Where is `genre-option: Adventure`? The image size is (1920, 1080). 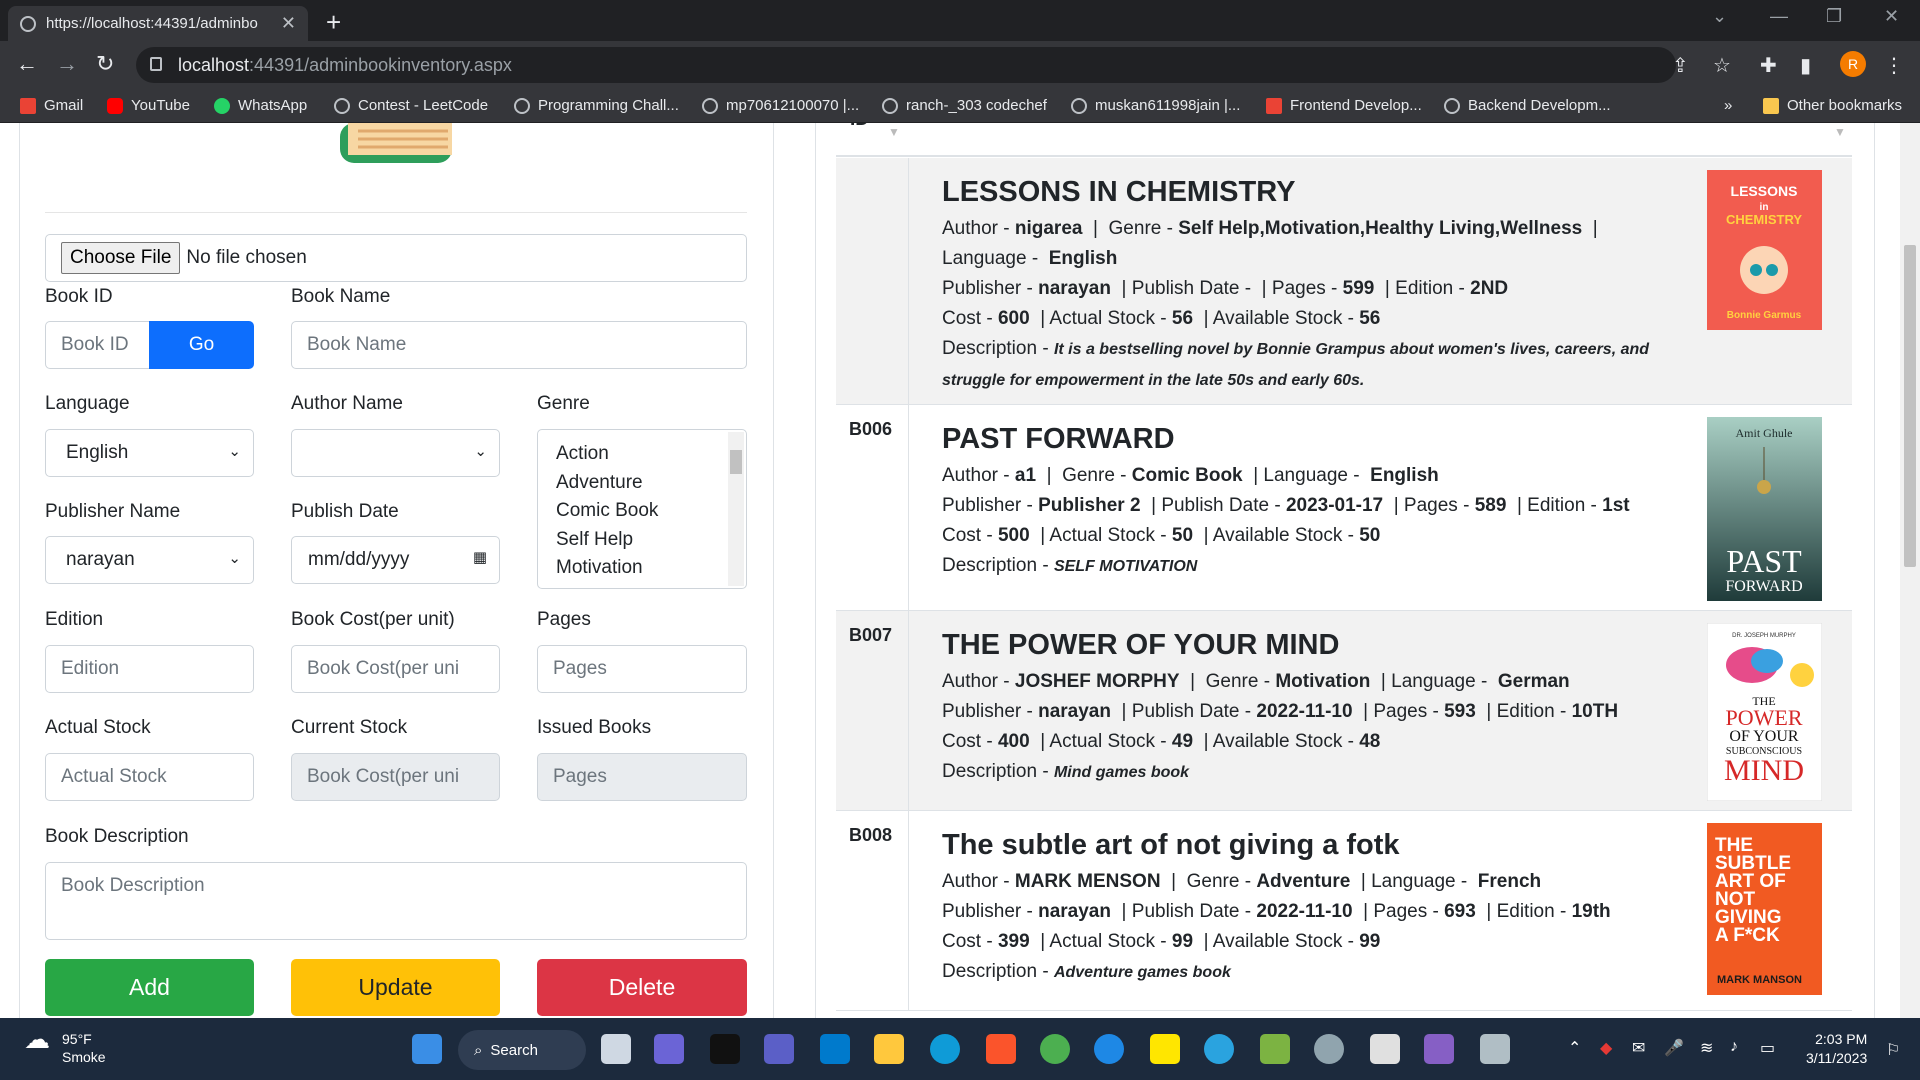 genre-option: Adventure is located at coordinates (651, 483).